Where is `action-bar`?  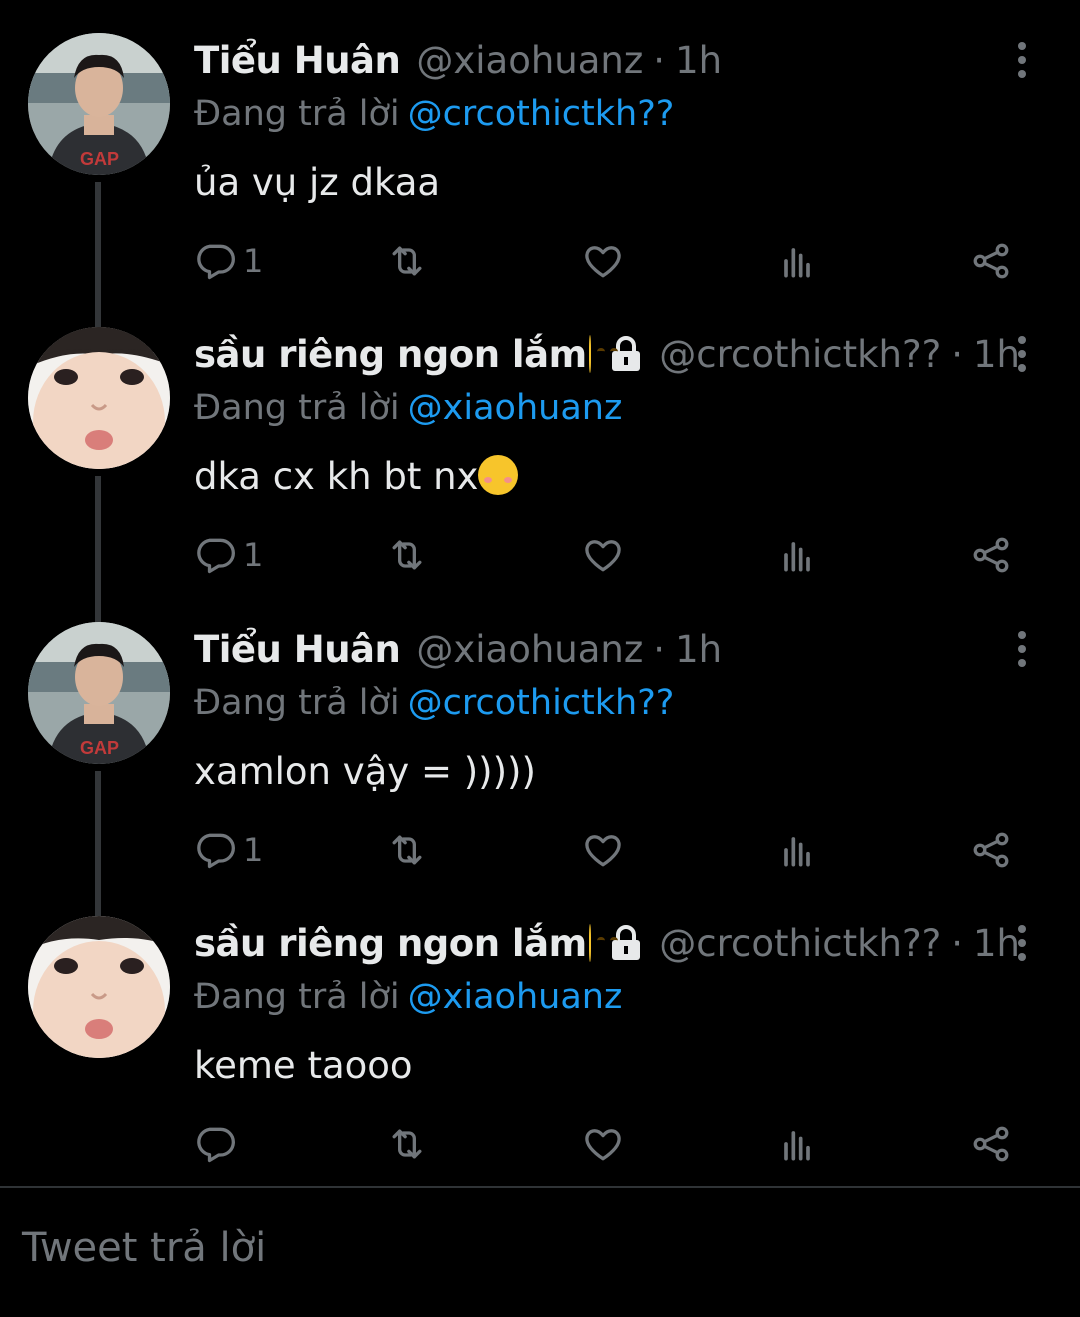
action-bar is located at coordinates (608, 1144).